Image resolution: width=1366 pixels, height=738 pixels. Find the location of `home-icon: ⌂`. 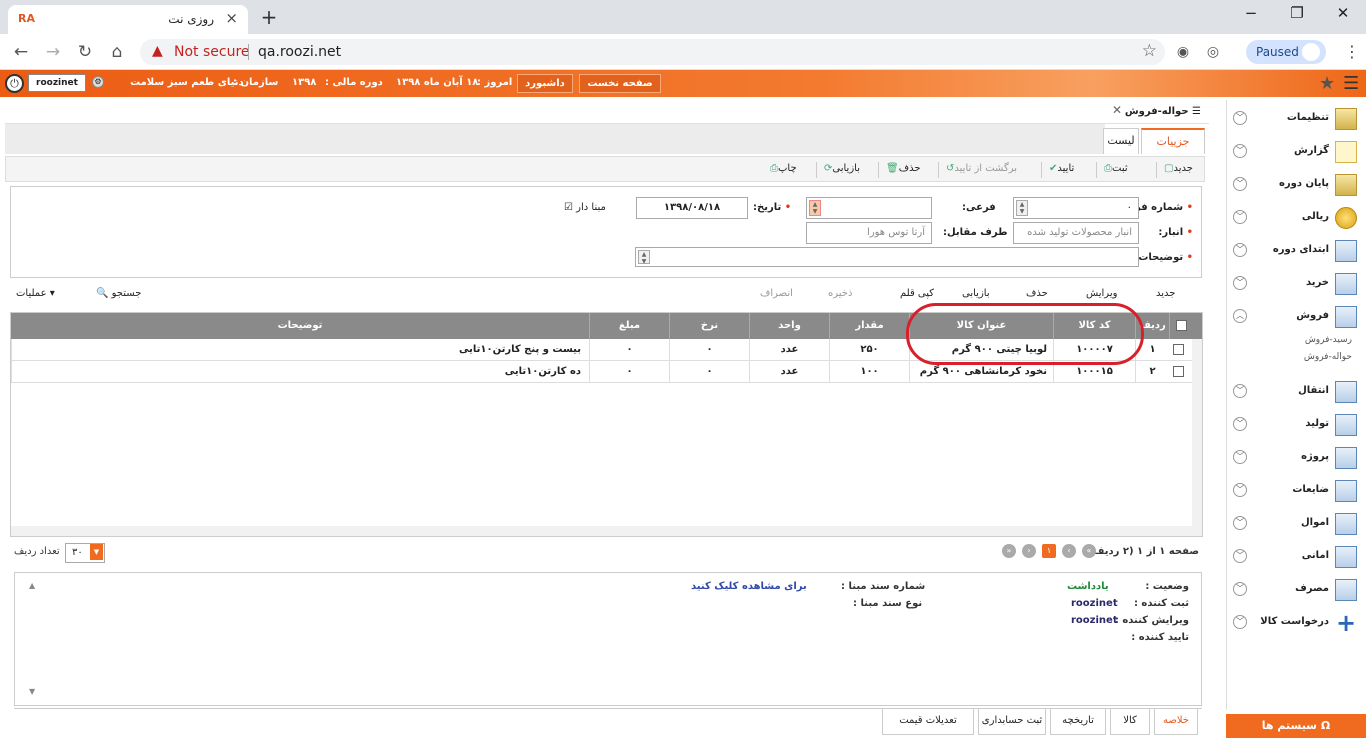

home-icon: ⌂ is located at coordinates (117, 52).